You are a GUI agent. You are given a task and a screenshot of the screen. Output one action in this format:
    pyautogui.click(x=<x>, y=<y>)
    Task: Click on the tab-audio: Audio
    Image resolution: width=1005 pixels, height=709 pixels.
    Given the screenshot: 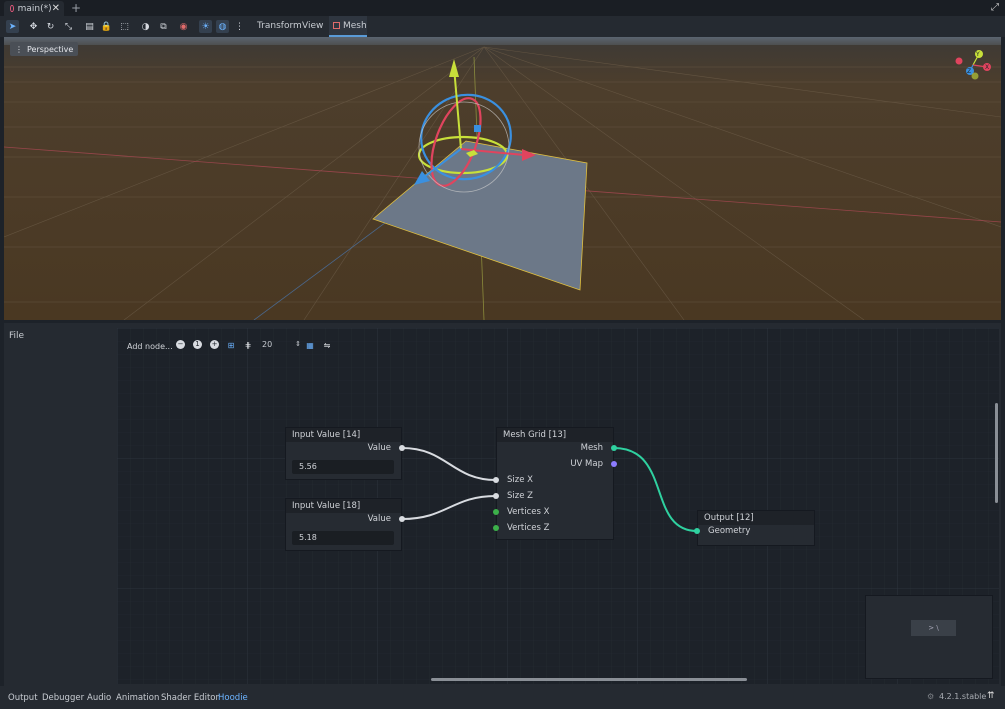 What is the action you would take?
    pyautogui.click(x=99, y=698)
    